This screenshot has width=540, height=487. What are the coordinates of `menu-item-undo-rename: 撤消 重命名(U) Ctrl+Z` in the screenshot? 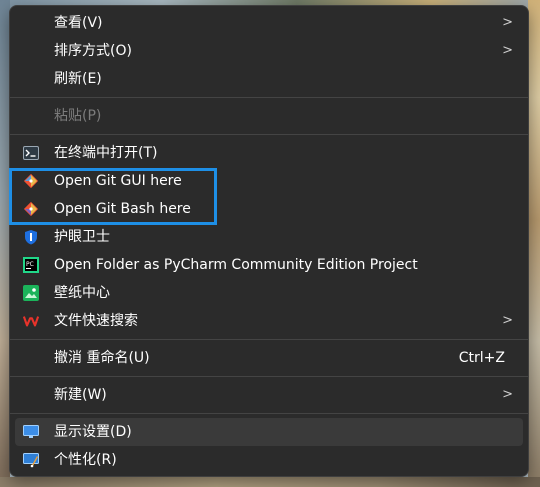 It's located at (269, 358).